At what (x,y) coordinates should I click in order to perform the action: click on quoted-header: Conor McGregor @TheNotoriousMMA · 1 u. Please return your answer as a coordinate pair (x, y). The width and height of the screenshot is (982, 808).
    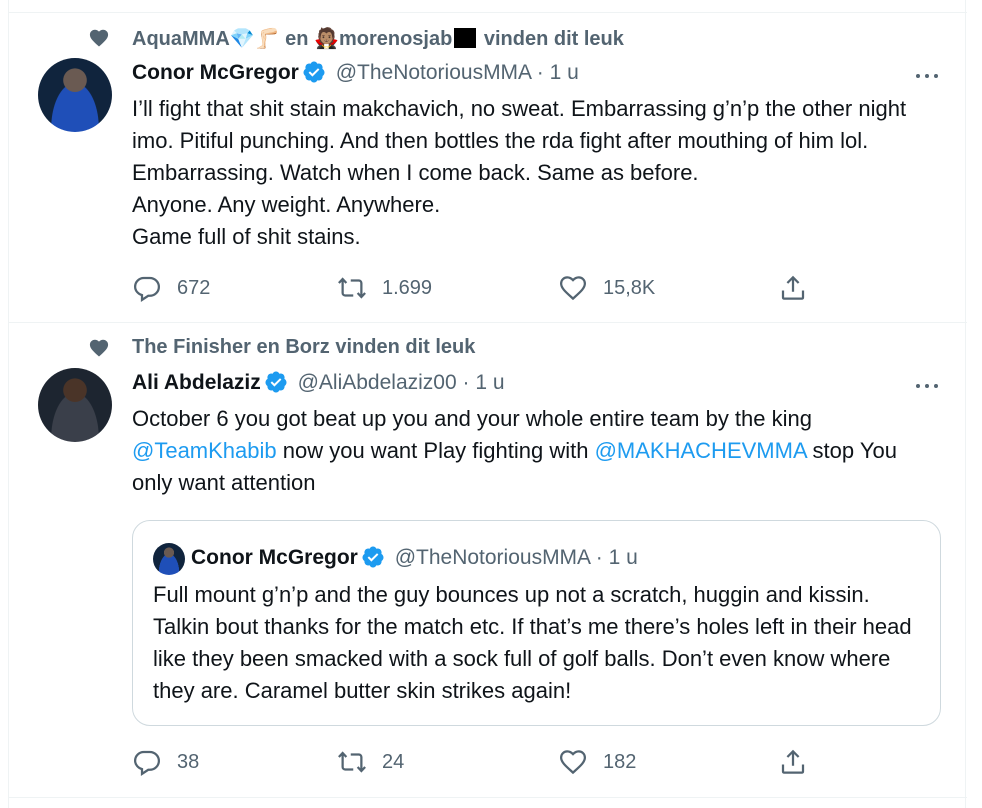
    Looking at the image, I should click on (414, 557).